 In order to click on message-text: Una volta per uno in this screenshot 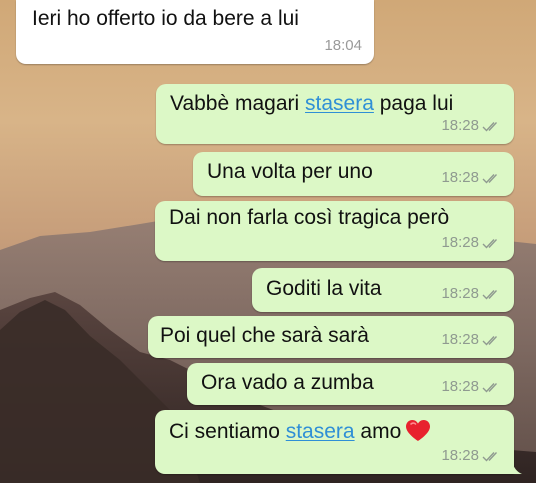, I will do `click(290, 171)`.